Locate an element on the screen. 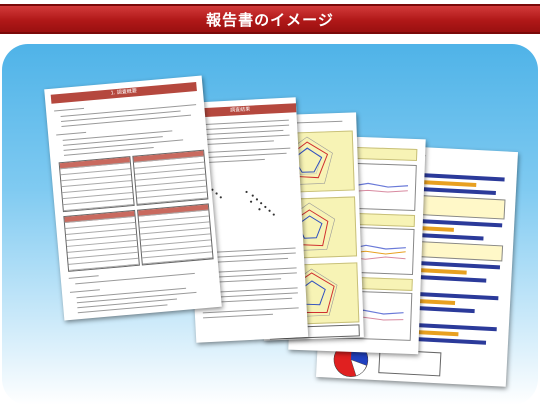 The height and width of the screenshot is (407, 540). title-banner: 報告書のイメージ is located at coordinates (270, 19).